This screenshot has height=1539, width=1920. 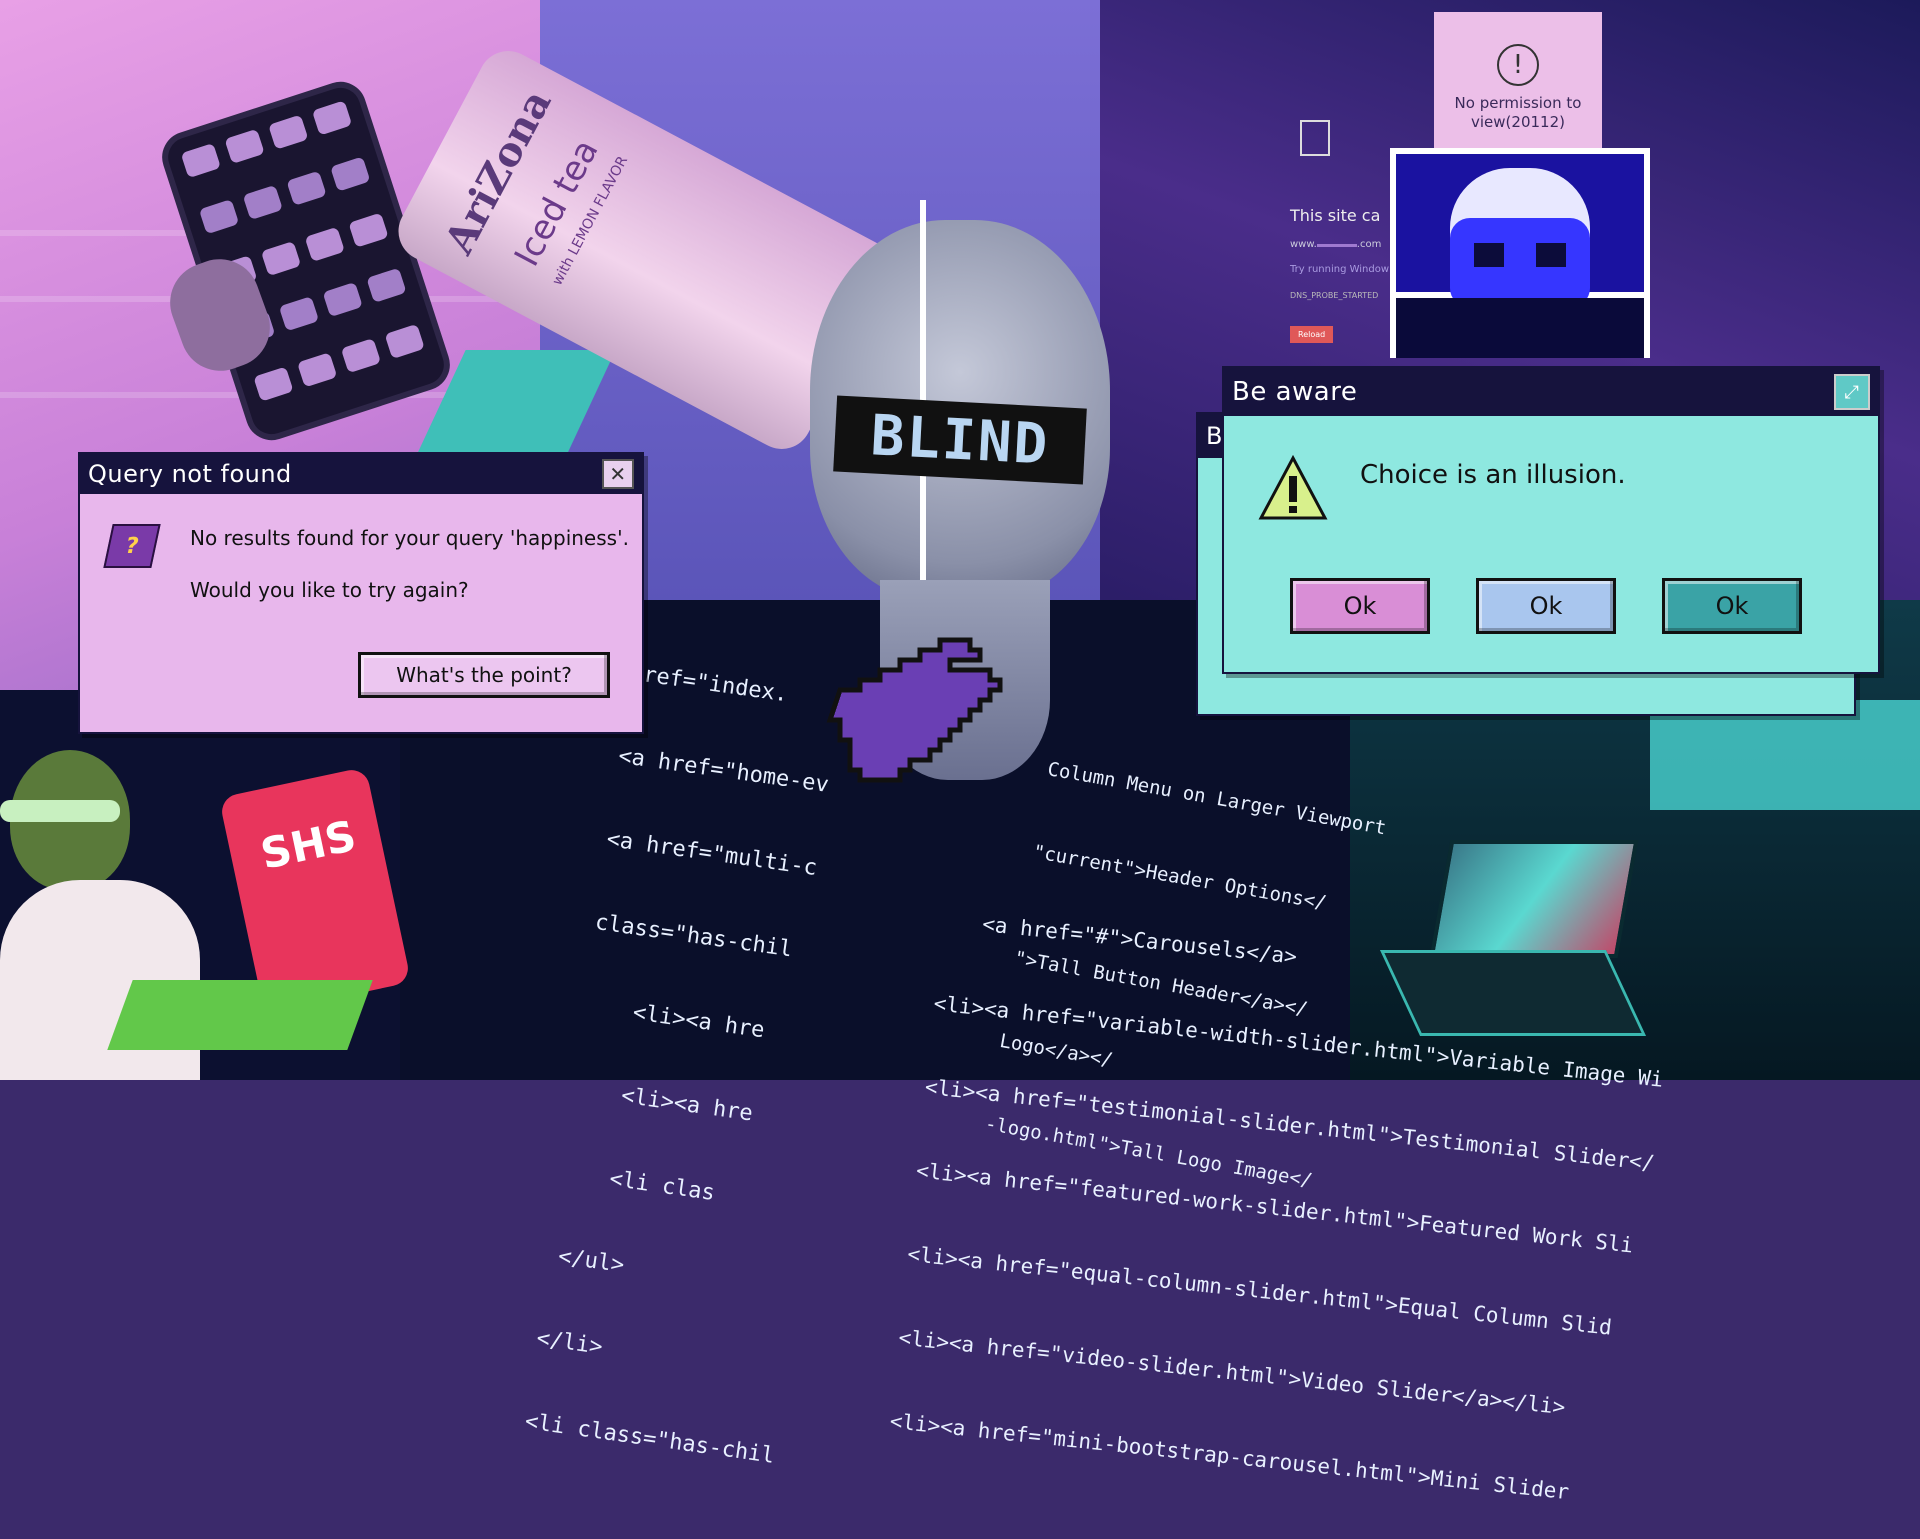 What do you see at coordinates (1520, 253) in the screenshot?
I see `pixel-ghost-character` at bounding box center [1520, 253].